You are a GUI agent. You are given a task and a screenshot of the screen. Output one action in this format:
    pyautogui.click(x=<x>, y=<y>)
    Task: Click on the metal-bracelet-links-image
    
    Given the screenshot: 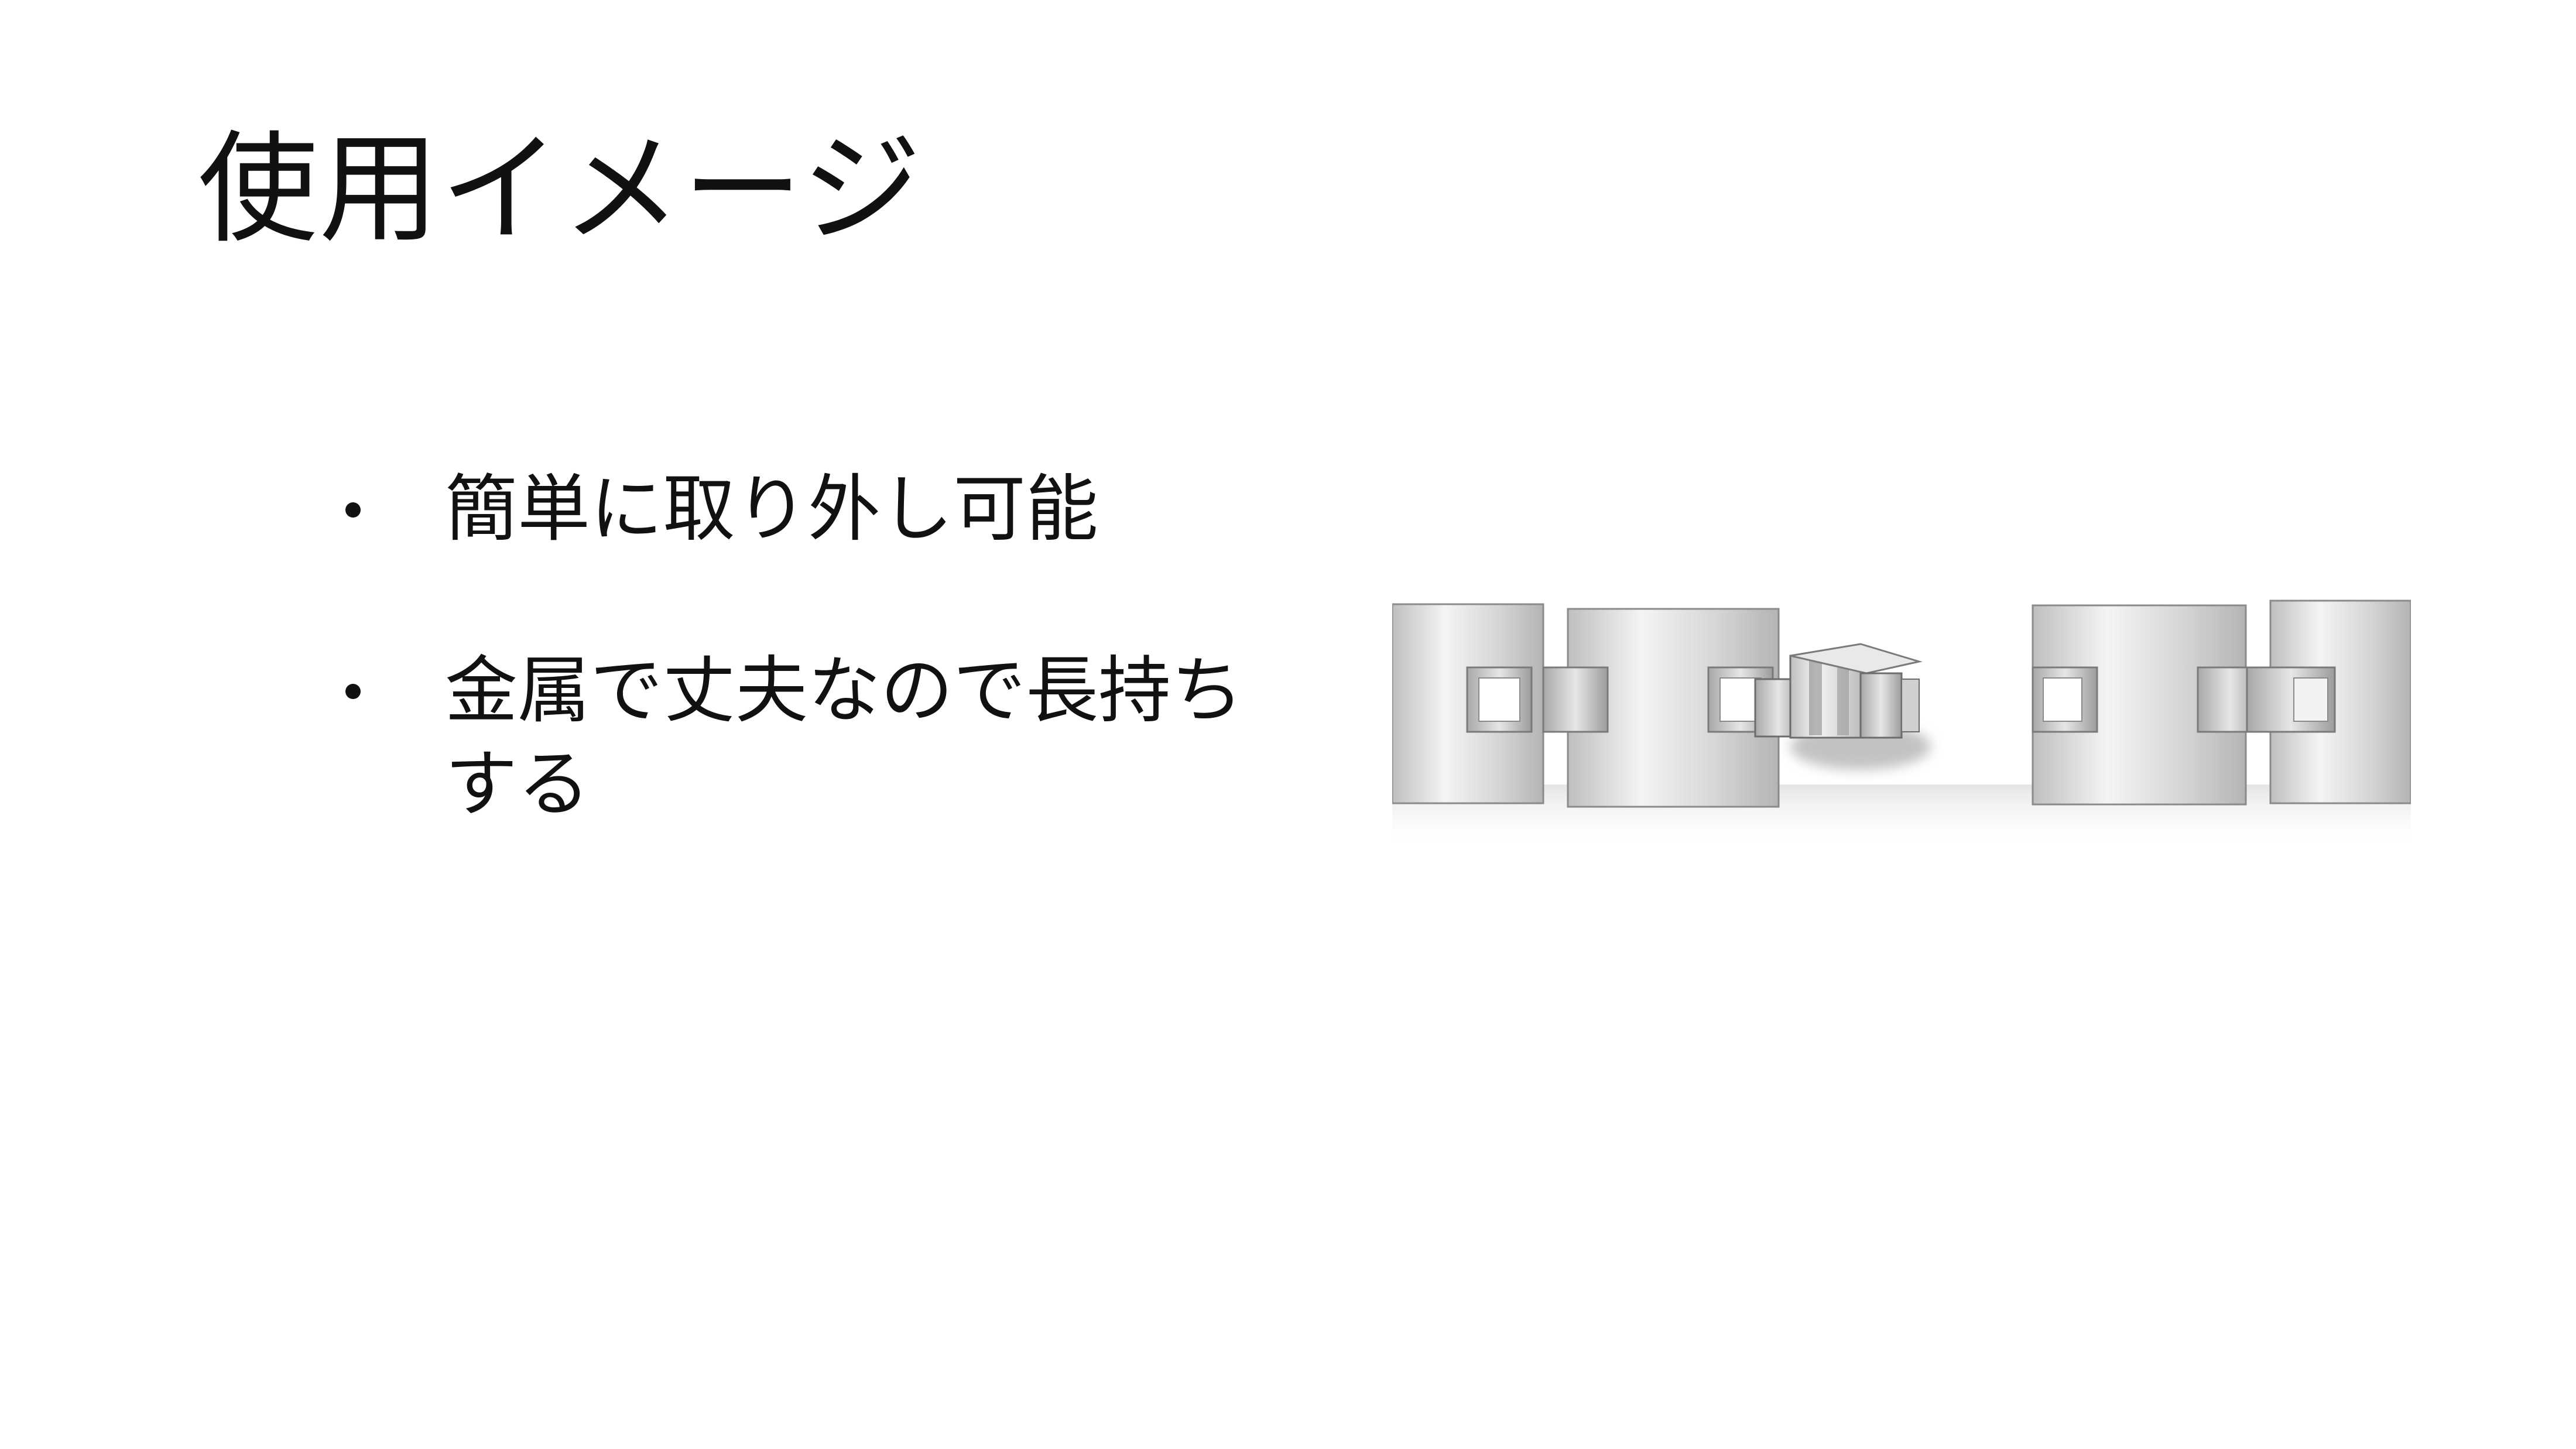 What is the action you would take?
    pyautogui.click(x=1901, y=724)
    